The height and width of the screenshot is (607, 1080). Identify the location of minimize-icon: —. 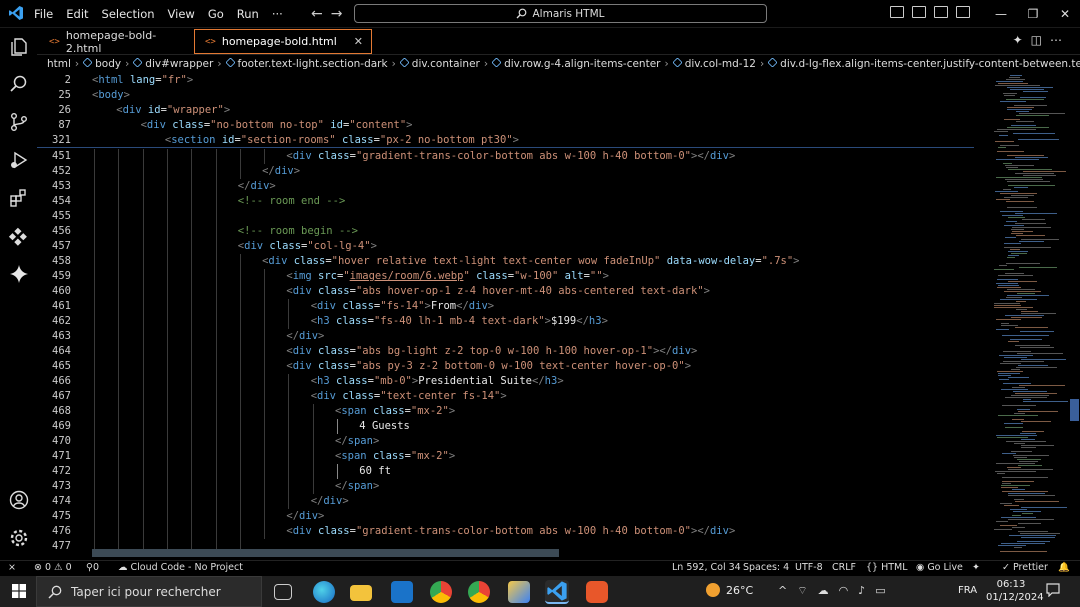
(1001, 14).